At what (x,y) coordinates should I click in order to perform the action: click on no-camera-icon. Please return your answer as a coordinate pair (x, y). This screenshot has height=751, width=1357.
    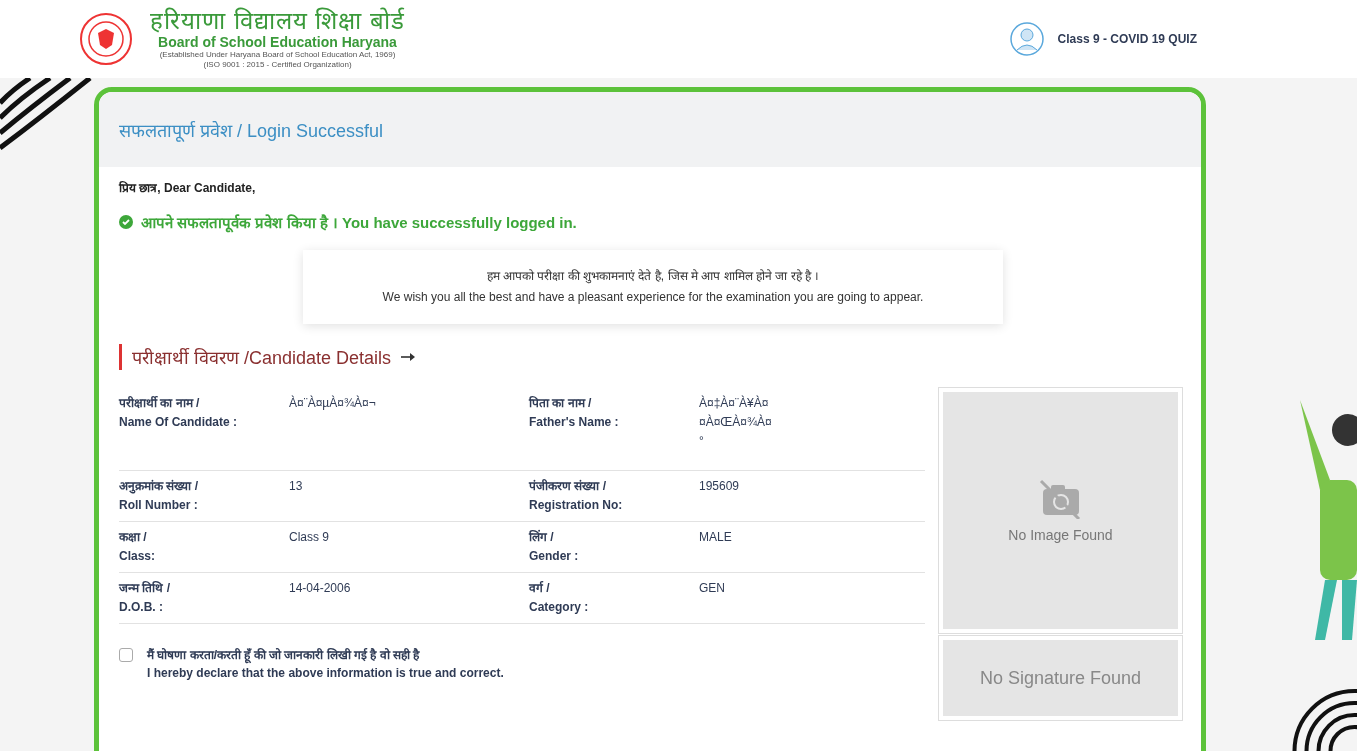
    Looking at the image, I should click on (1060, 498).